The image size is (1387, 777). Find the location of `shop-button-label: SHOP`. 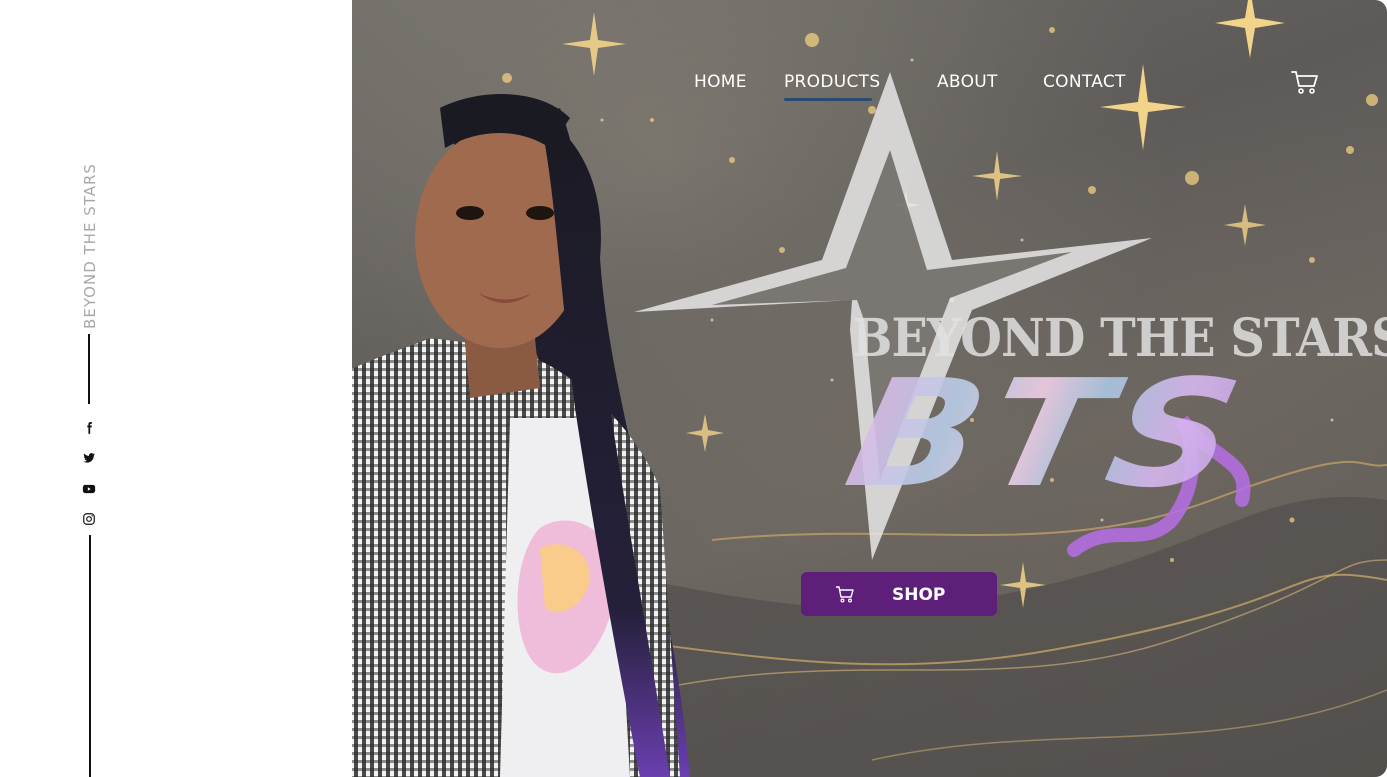

shop-button-label: SHOP is located at coordinates (919, 595).